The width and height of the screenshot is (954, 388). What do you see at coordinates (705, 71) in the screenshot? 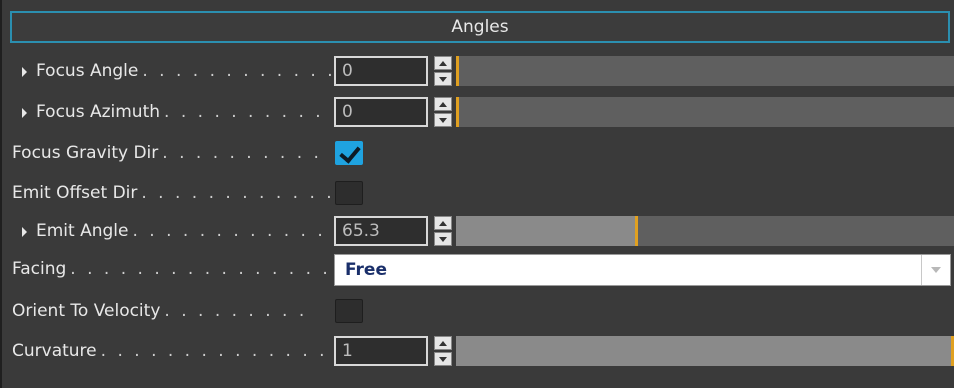
I see `focus-angle-slider` at bounding box center [705, 71].